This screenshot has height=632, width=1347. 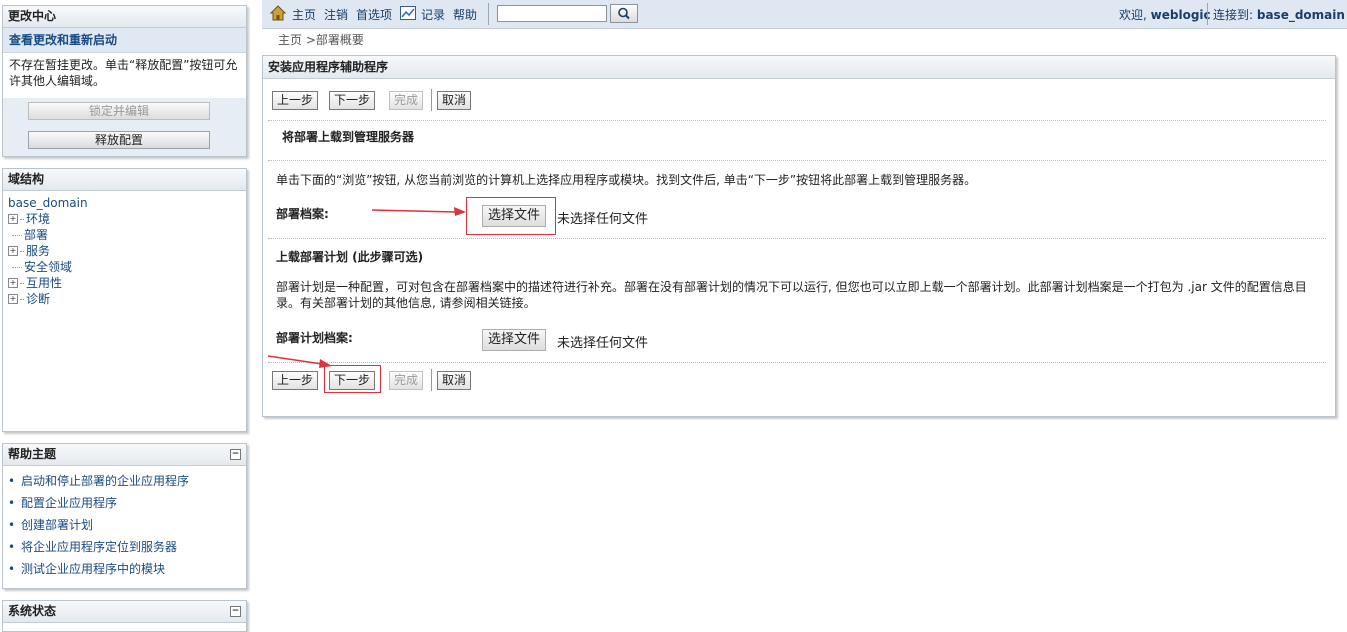 I want to click on connected-prefix: 连接到:, so click(x=1235, y=15).